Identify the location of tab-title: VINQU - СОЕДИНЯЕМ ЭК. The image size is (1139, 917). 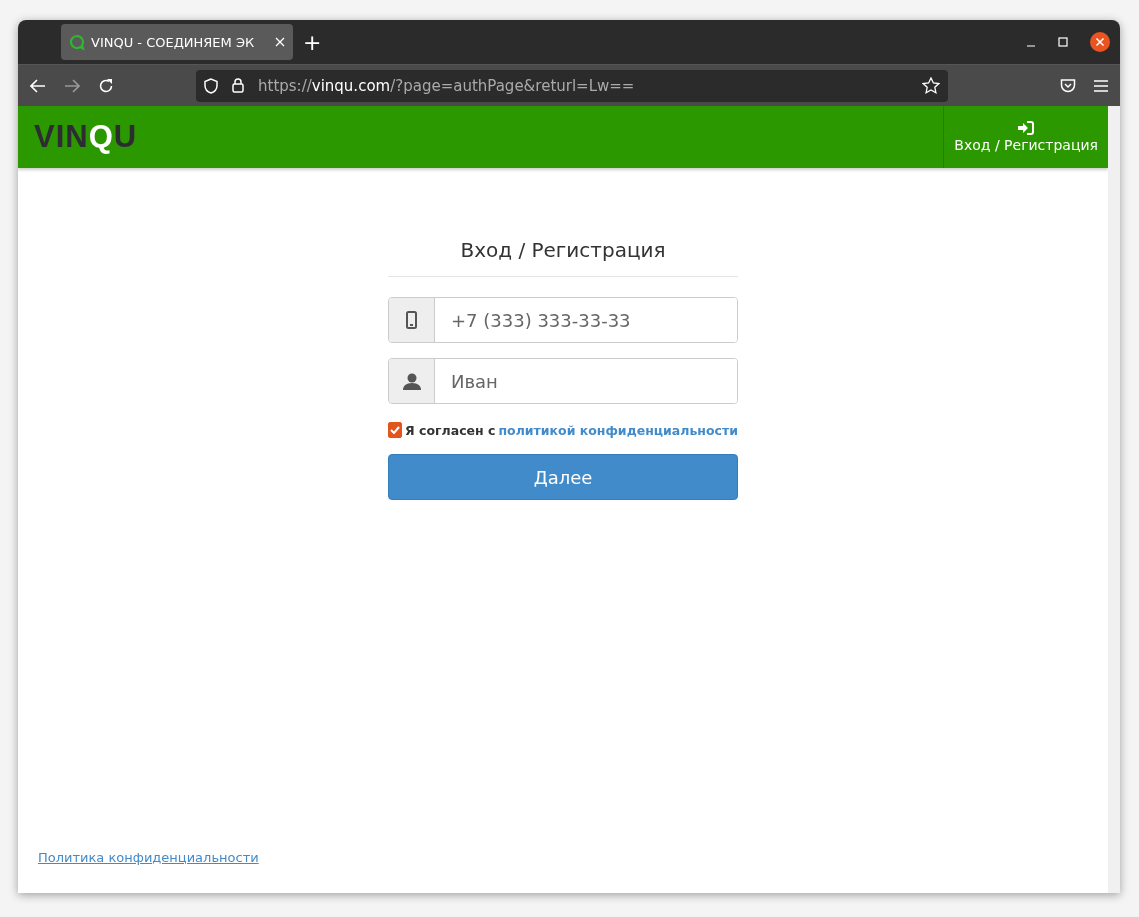
(173, 42).